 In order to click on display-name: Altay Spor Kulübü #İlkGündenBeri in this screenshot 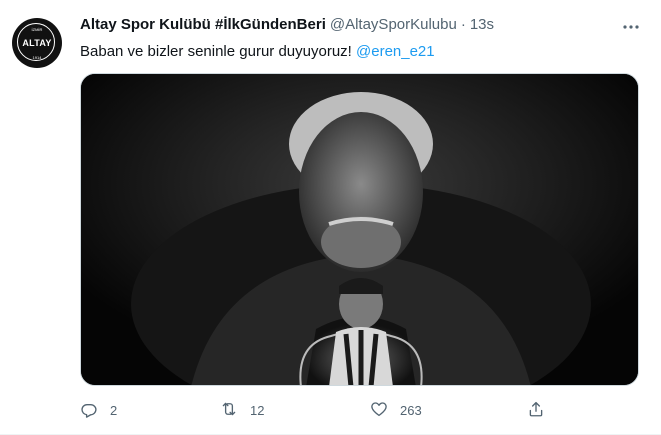, I will do `click(203, 24)`.